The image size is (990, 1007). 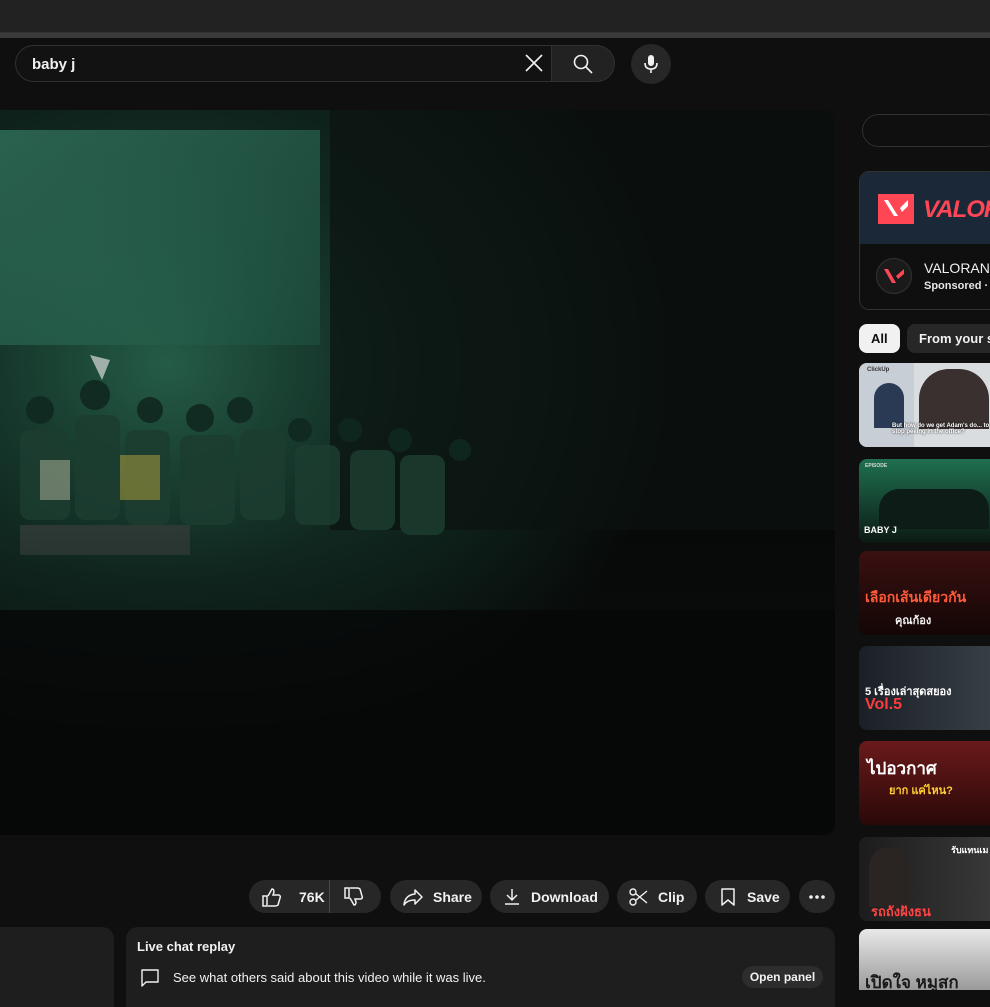 I want to click on recommended-video-thumbnail: 5 เรื่องเล่าสุดสยอง Vol.5, so click(x=924, y=688).